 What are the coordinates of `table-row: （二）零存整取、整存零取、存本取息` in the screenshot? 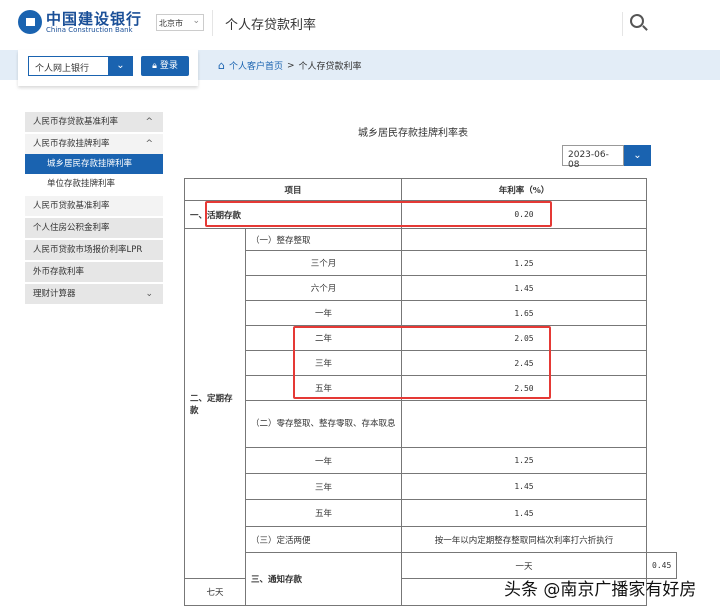 It's located at (431, 424).